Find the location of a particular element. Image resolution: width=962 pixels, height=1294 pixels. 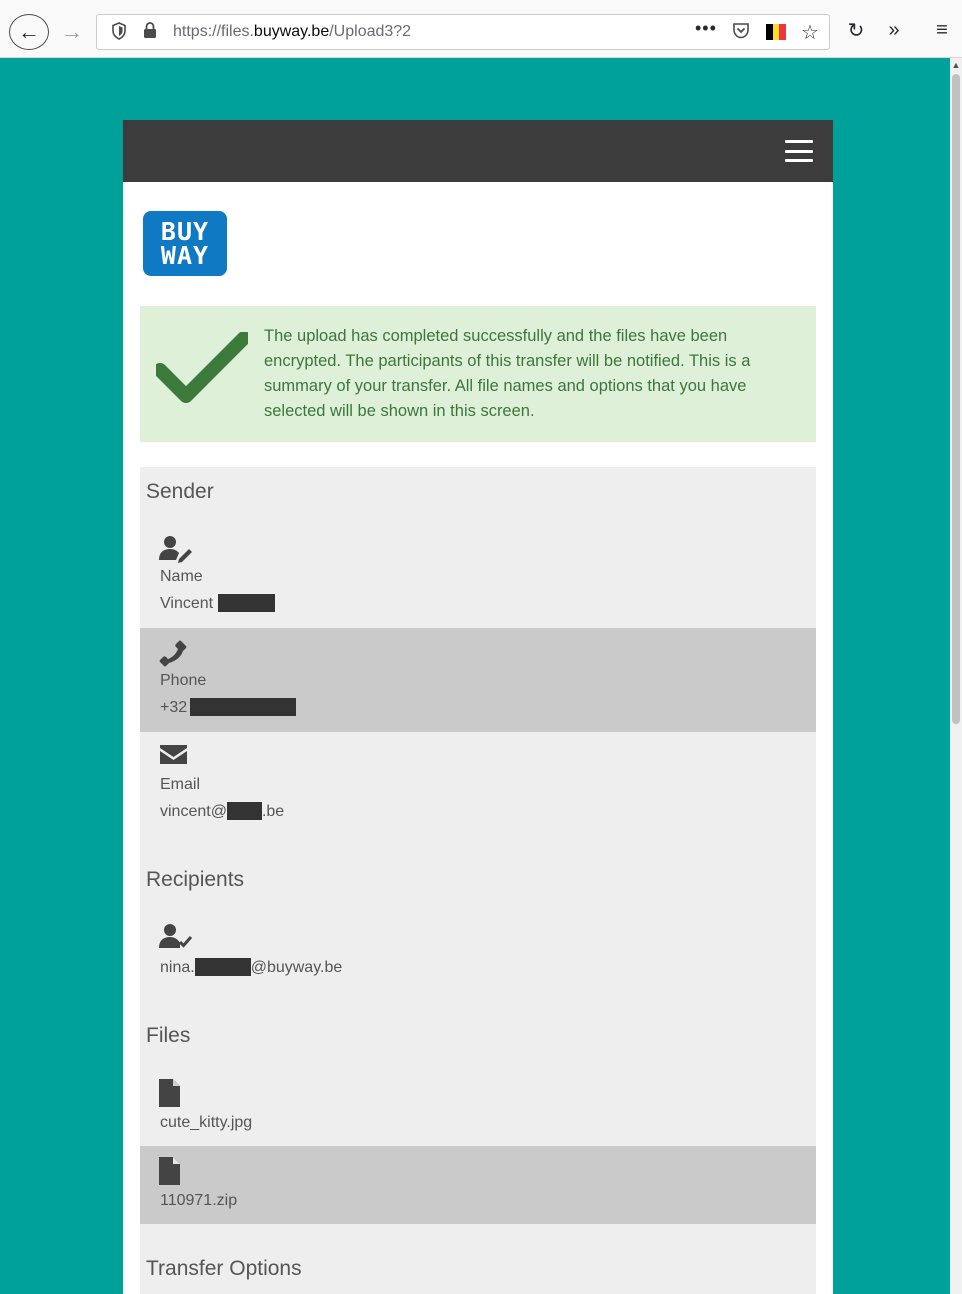

phone-icon is located at coordinates (173, 653).